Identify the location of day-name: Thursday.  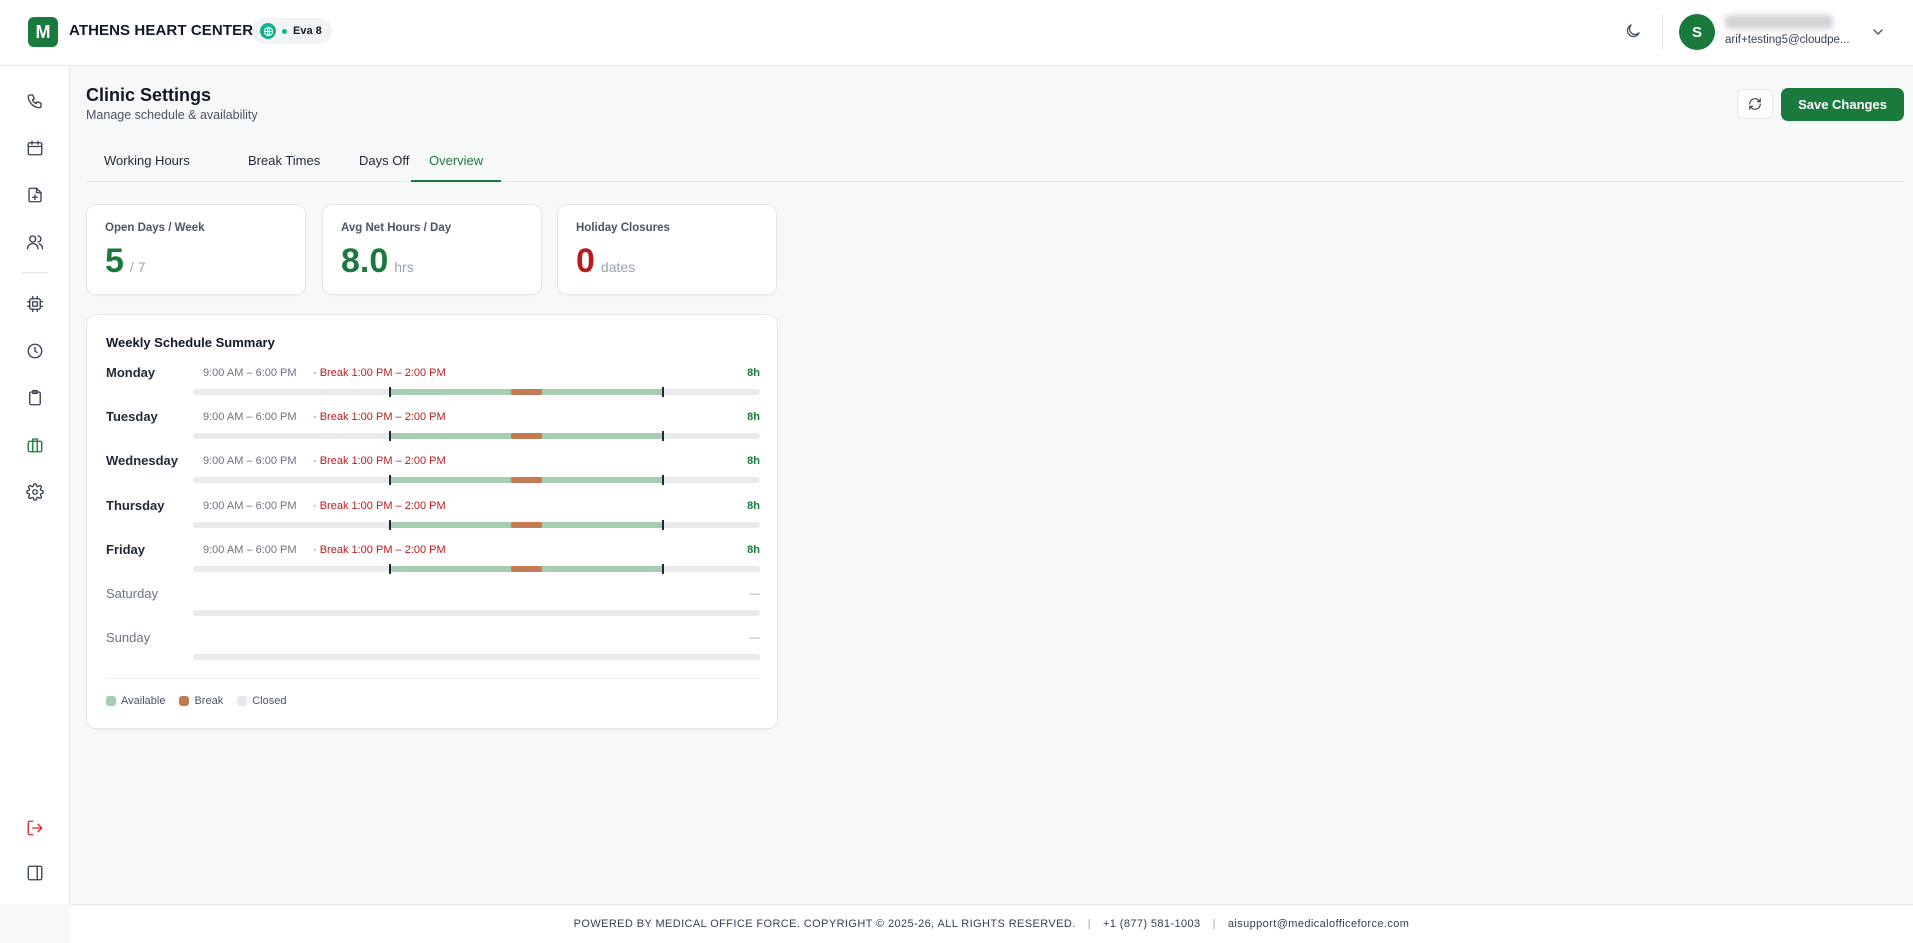
(135, 505).